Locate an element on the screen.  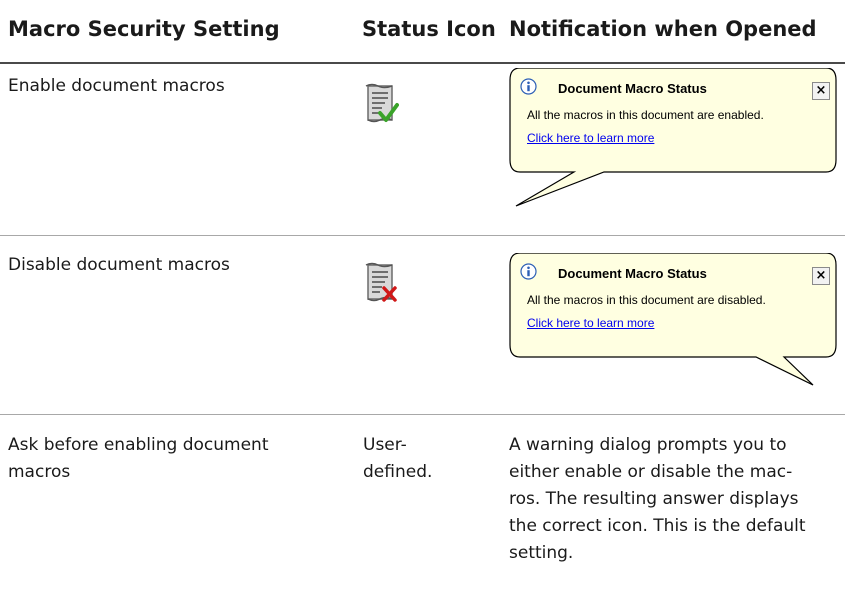
setting-line: Ask before enabling document is located at coordinates (138, 445).